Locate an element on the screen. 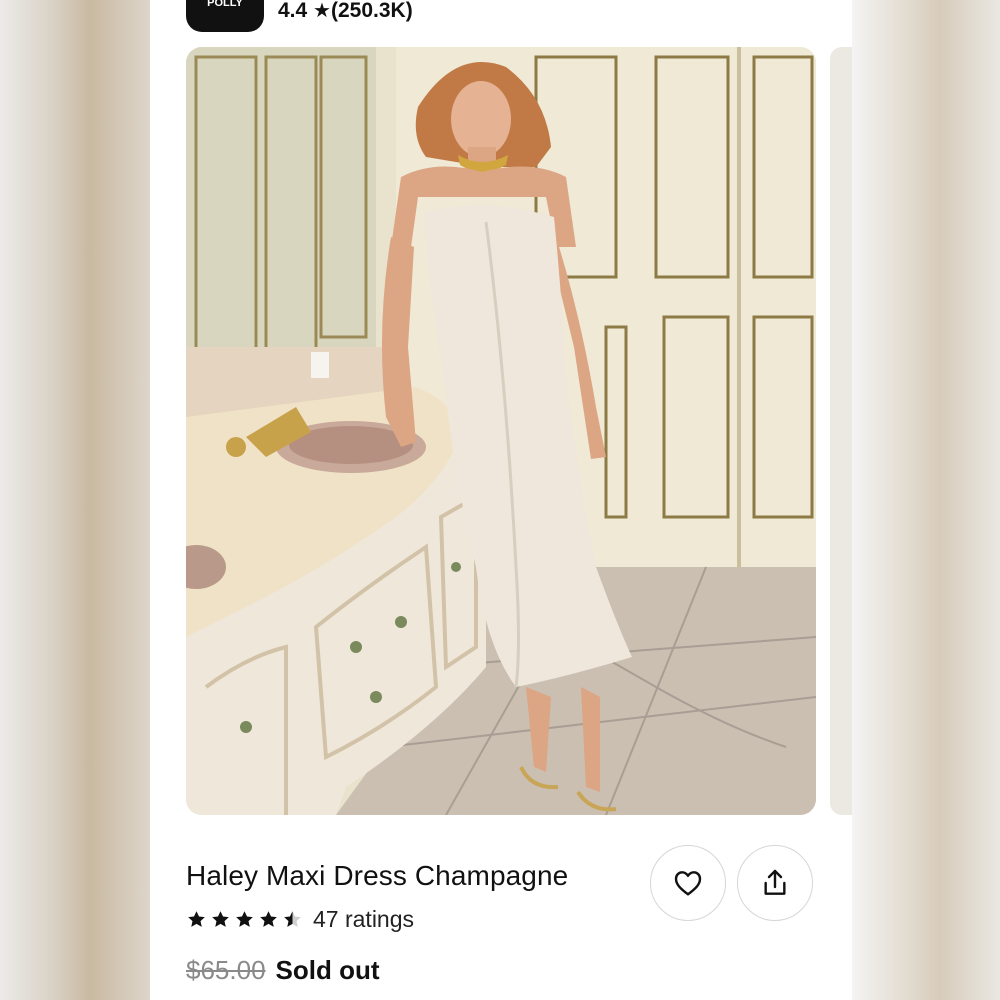 Image resolution: width=1000 pixels, height=1000 pixels. share-button is located at coordinates (775, 883).